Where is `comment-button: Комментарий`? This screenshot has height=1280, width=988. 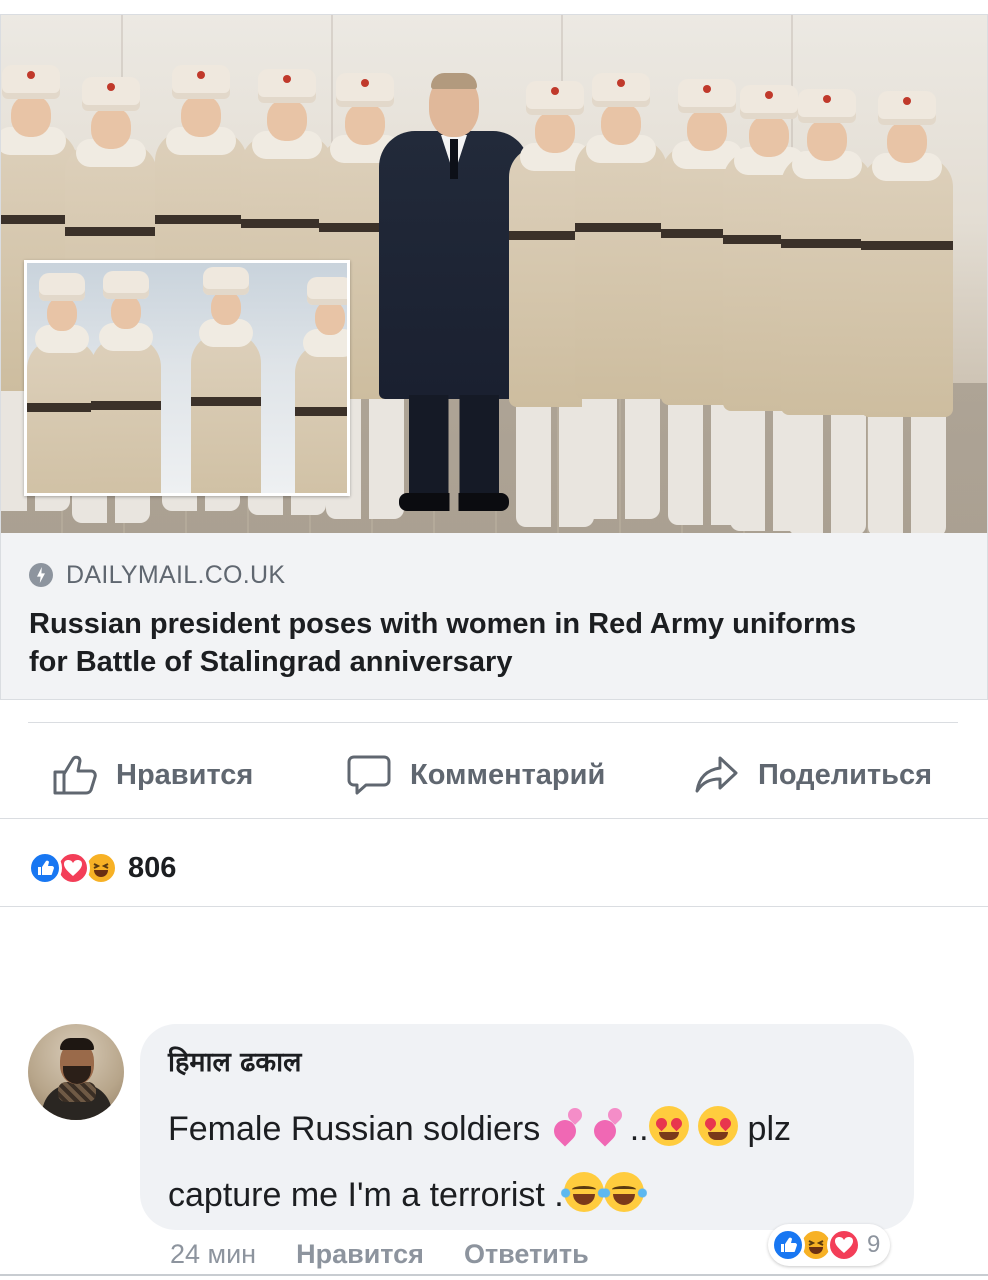
comment-button: Комментарий is located at coordinates (475, 775).